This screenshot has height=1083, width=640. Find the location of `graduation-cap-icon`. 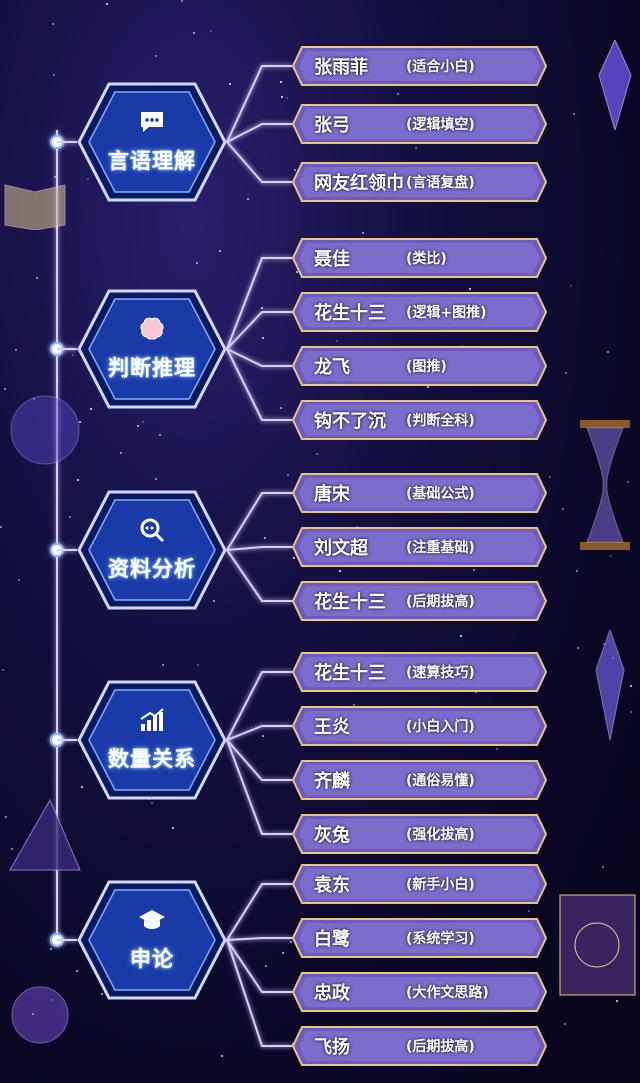

graduation-cap-icon is located at coordinates (152, 925).